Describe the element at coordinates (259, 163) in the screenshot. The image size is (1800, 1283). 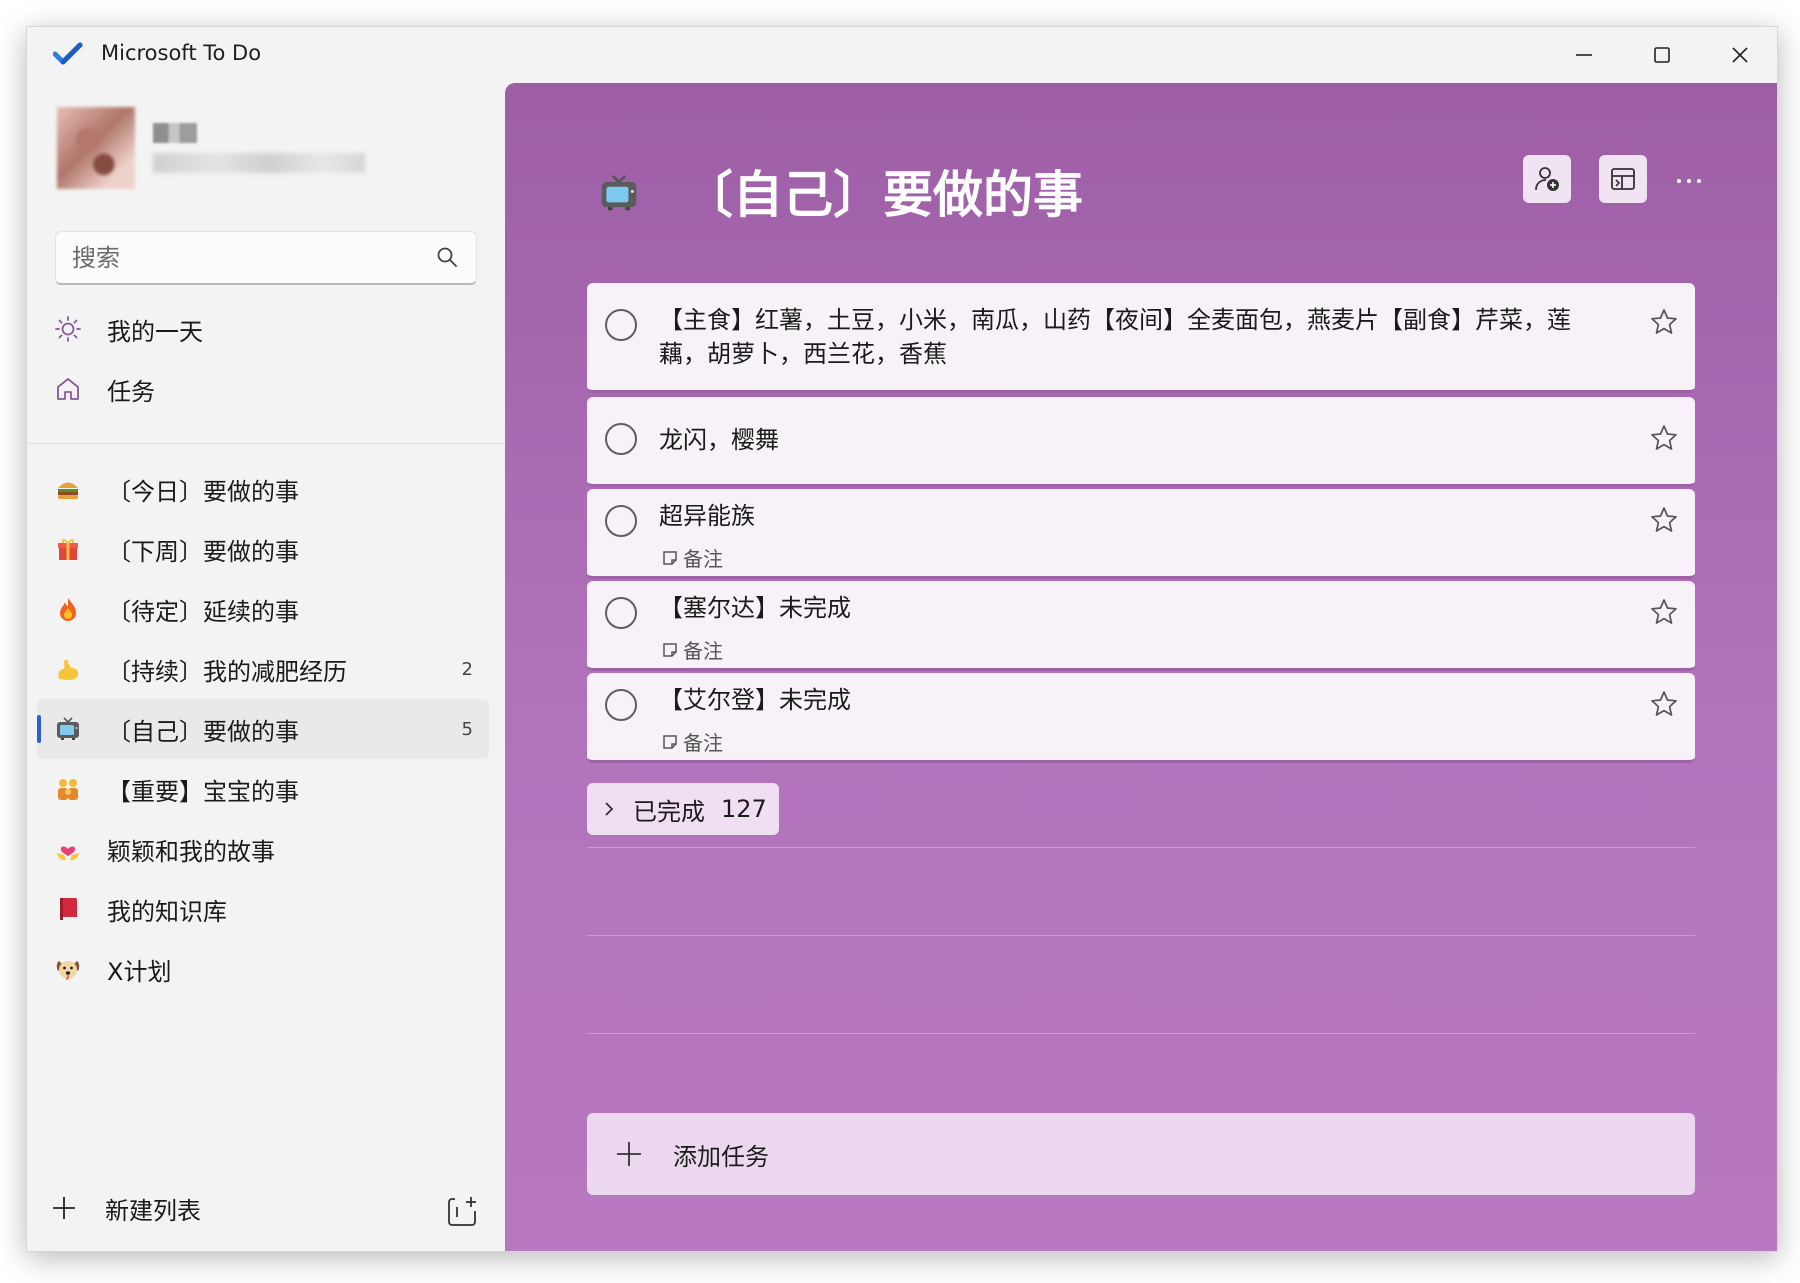
I see `account-email-redacted` at that location.